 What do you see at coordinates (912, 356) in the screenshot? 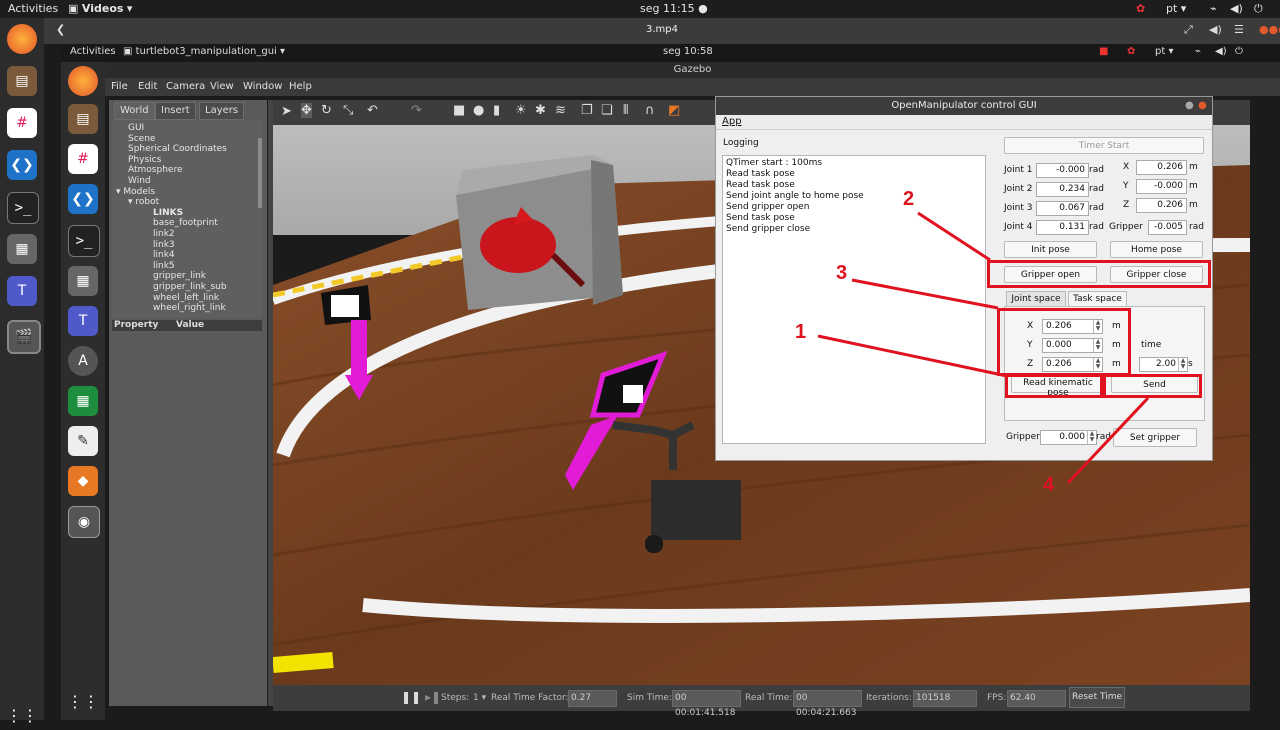
I see `arrow-1-line` at bounding box center [912, 356].